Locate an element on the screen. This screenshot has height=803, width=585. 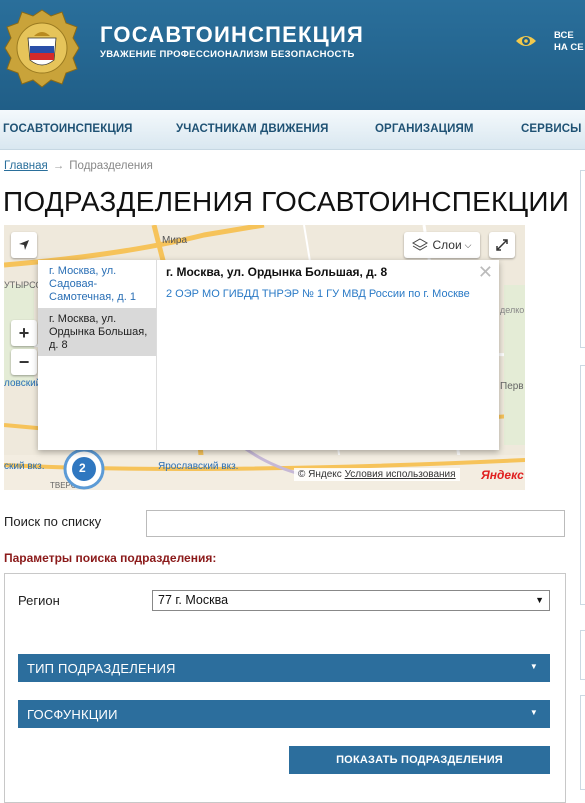
nav-item-participants: УЧАСТНИКАМ ДВИЖЕНИЯ is located at coordinates (252, 129).